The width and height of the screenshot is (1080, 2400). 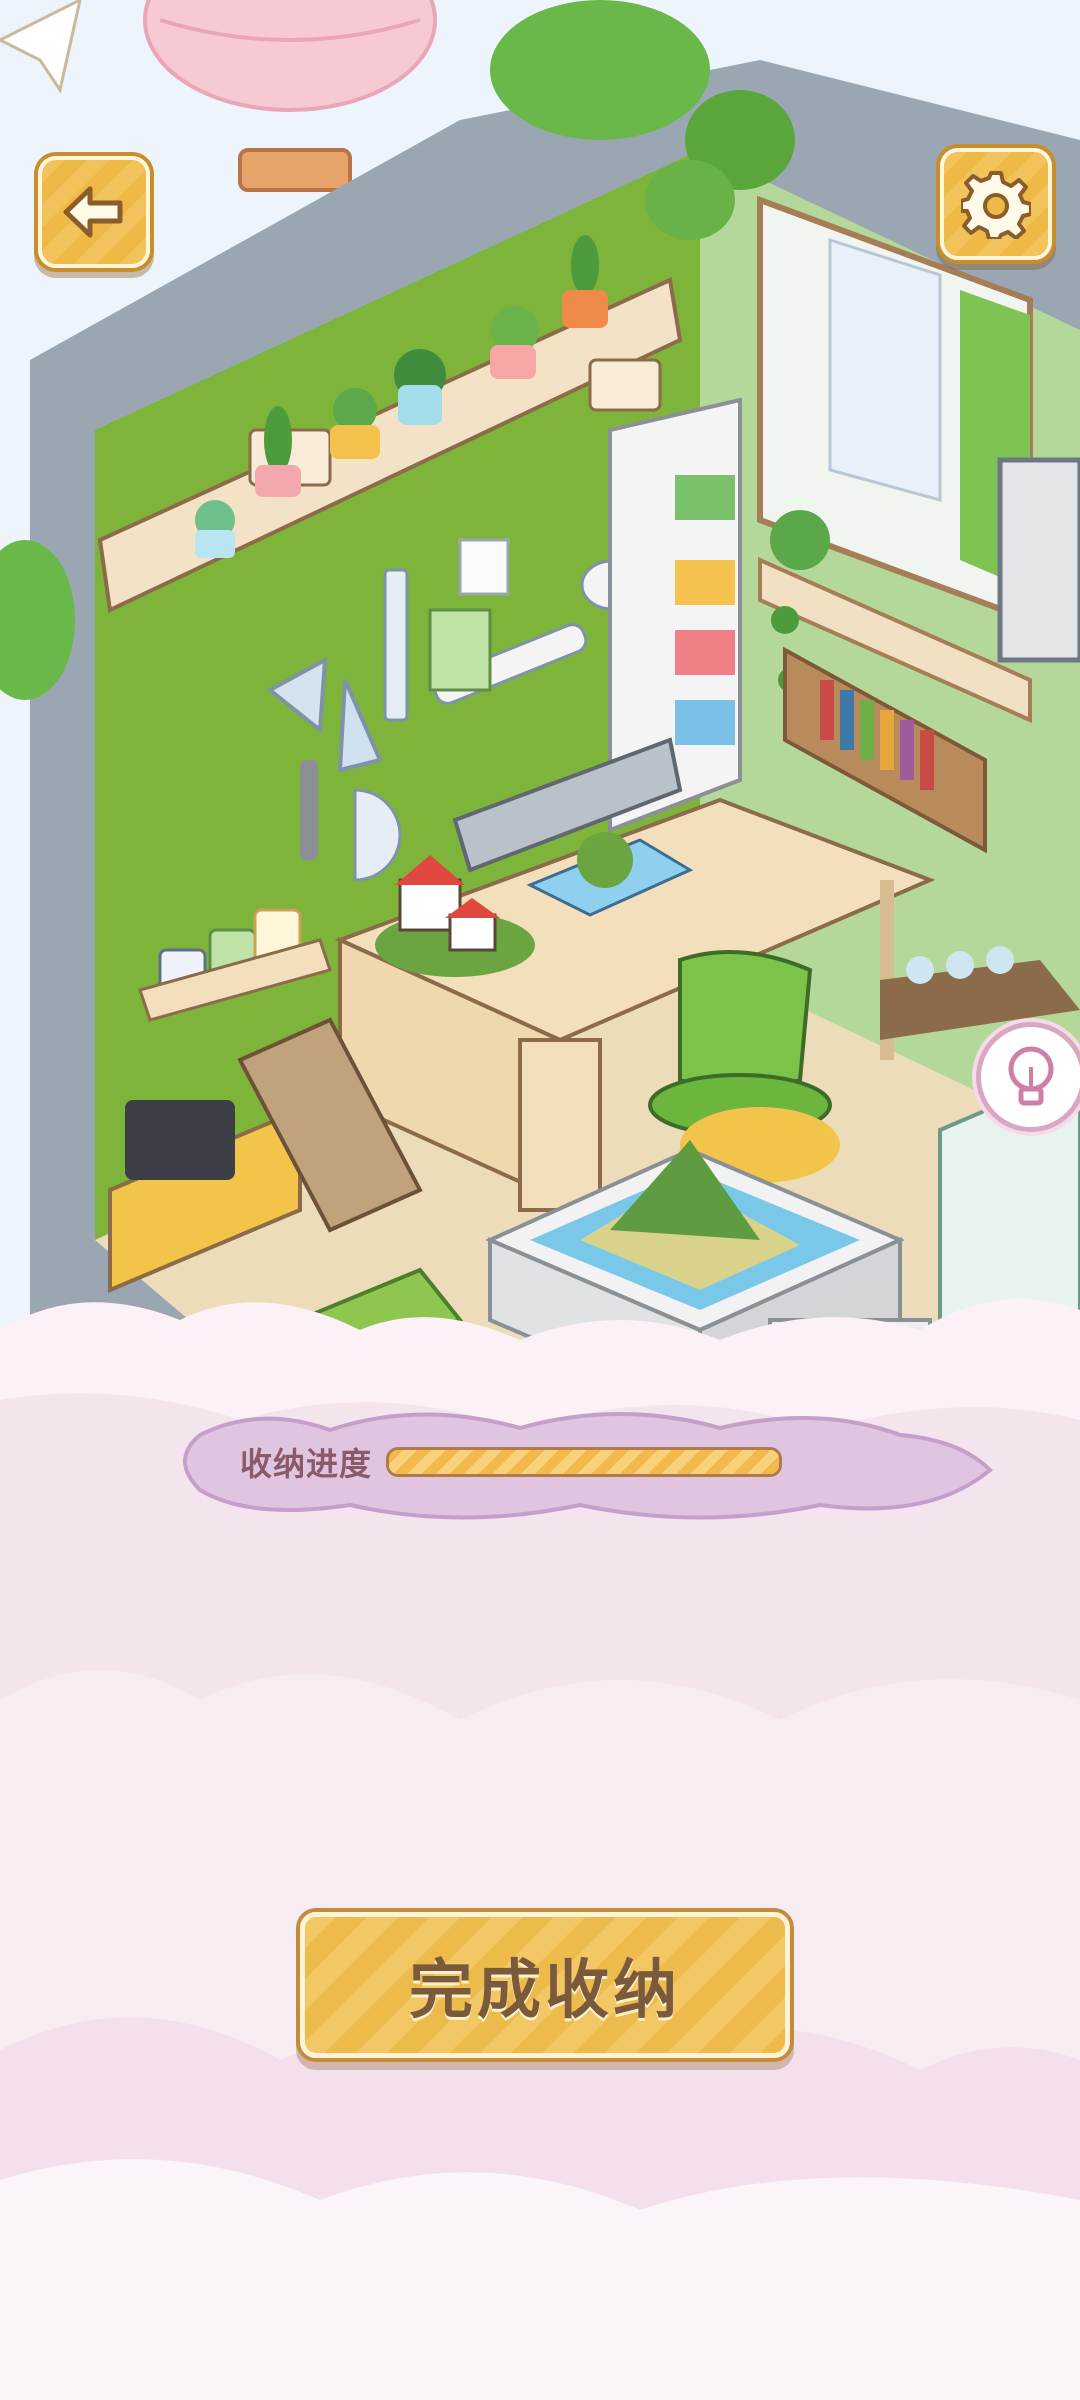 I want to click on back-button, so click(x=94, y=212).